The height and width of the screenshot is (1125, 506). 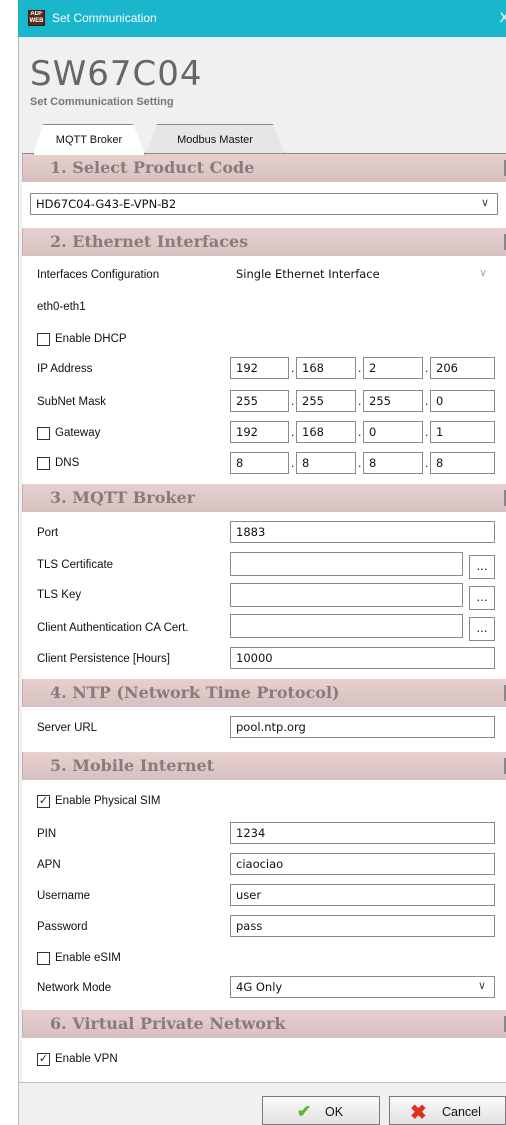 I want to click on pin-input: 1234, so click(x=362, y=833).